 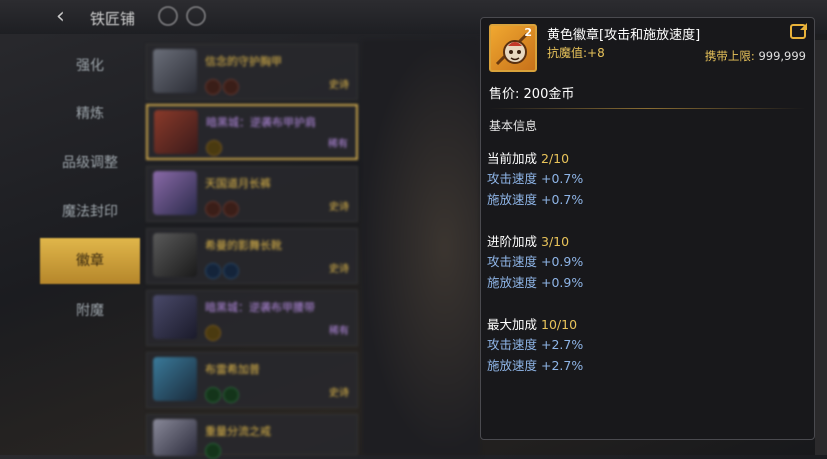 What do you see at coordinates (624, 35) in the screenshot?
I see `item-name: 黄色徽章[攻击和施放速度]` at bounding box center [624, 35].